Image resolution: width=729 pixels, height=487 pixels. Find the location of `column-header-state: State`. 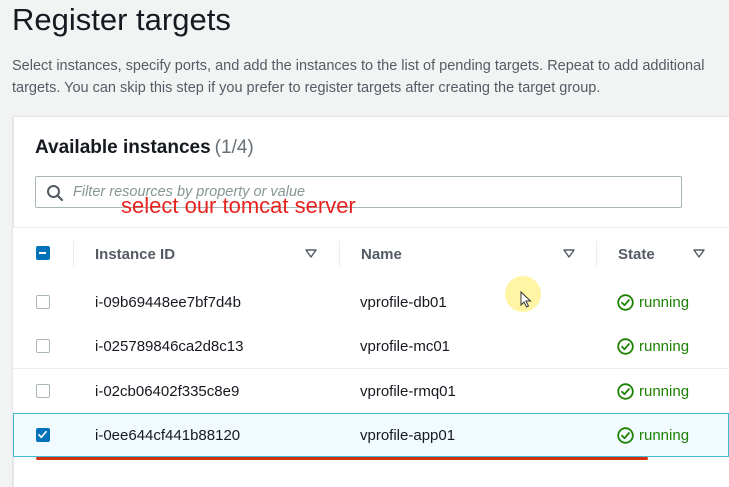

column-header-state: State is located at coordinates (673, 254).